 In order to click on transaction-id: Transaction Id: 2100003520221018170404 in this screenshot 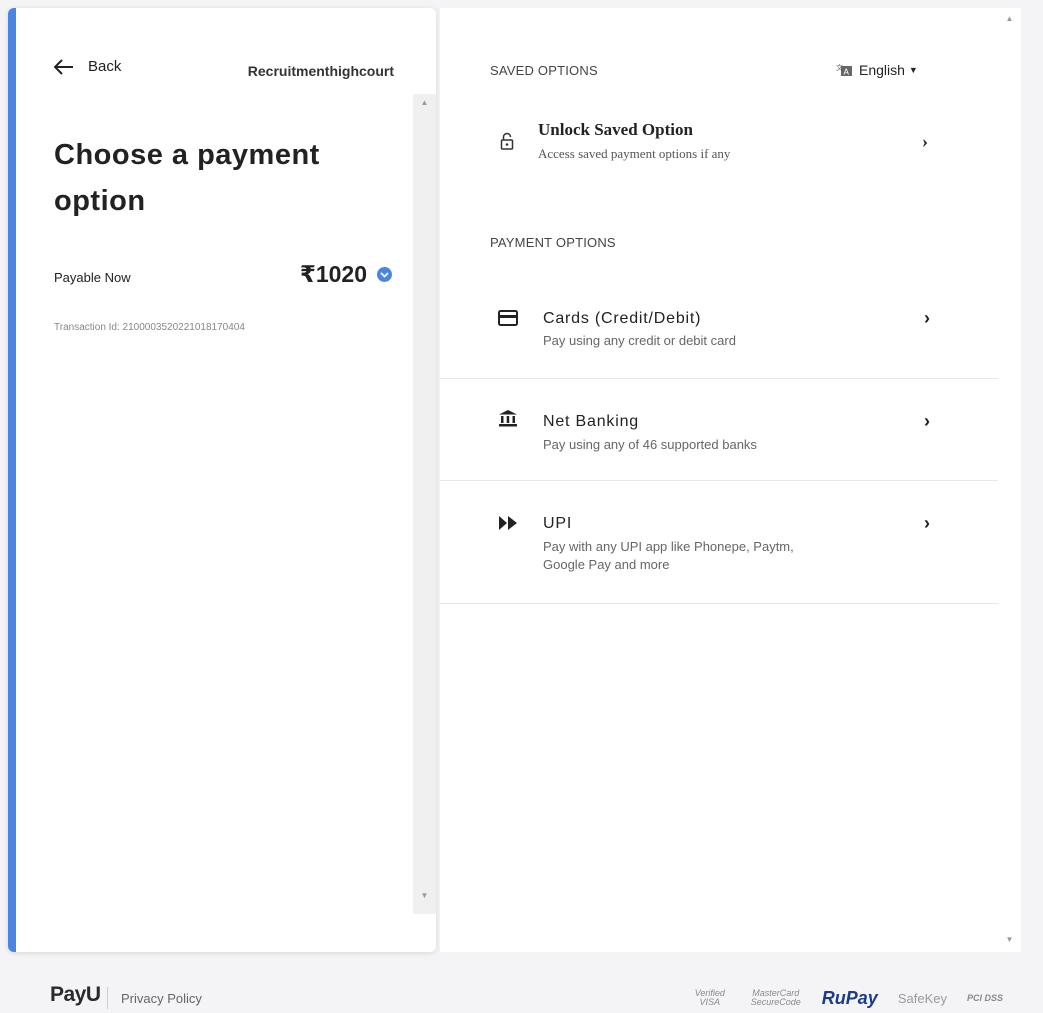, I will do `click(149, 327)`.